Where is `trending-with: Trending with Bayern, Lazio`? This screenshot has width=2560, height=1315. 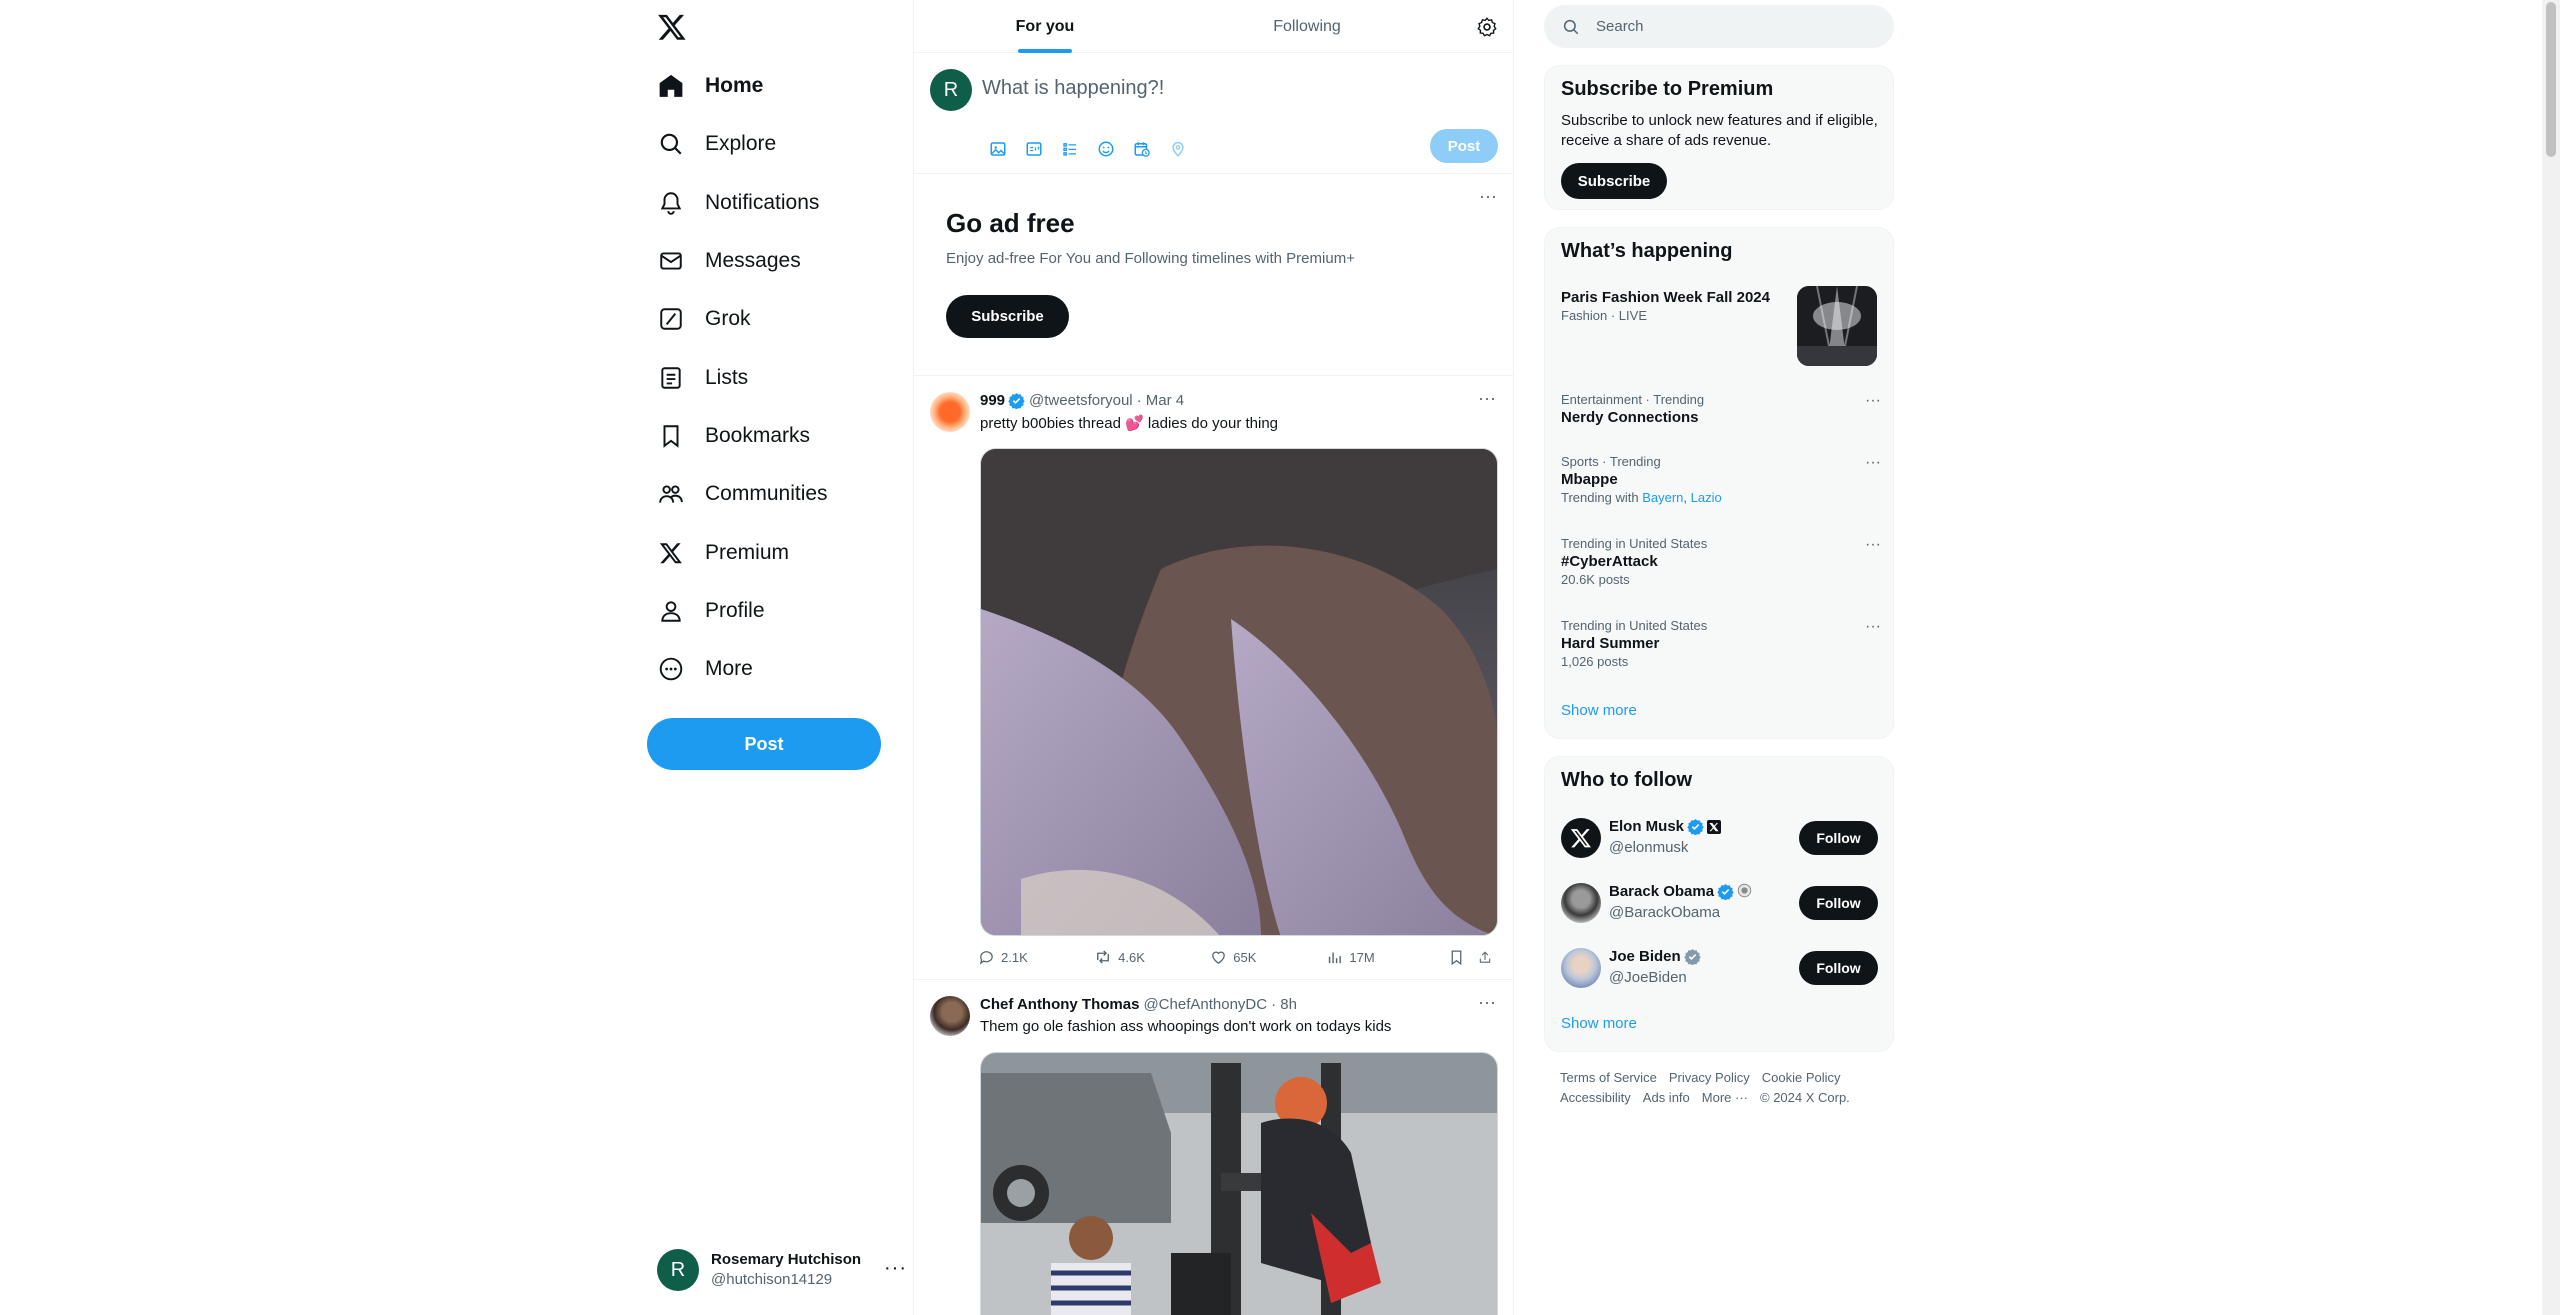 trending-with: Trending with Bayern, Lazio is located at coordinates (1641, 497).